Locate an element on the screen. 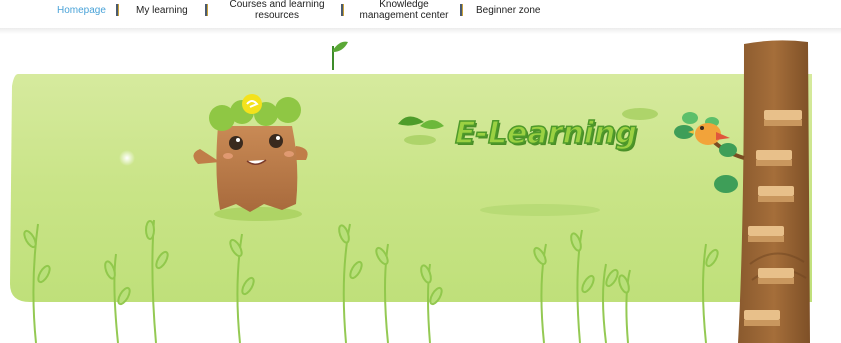 The image size is (841, 343). nav-item-label-line2: resources is located at coordinates (277, 15).